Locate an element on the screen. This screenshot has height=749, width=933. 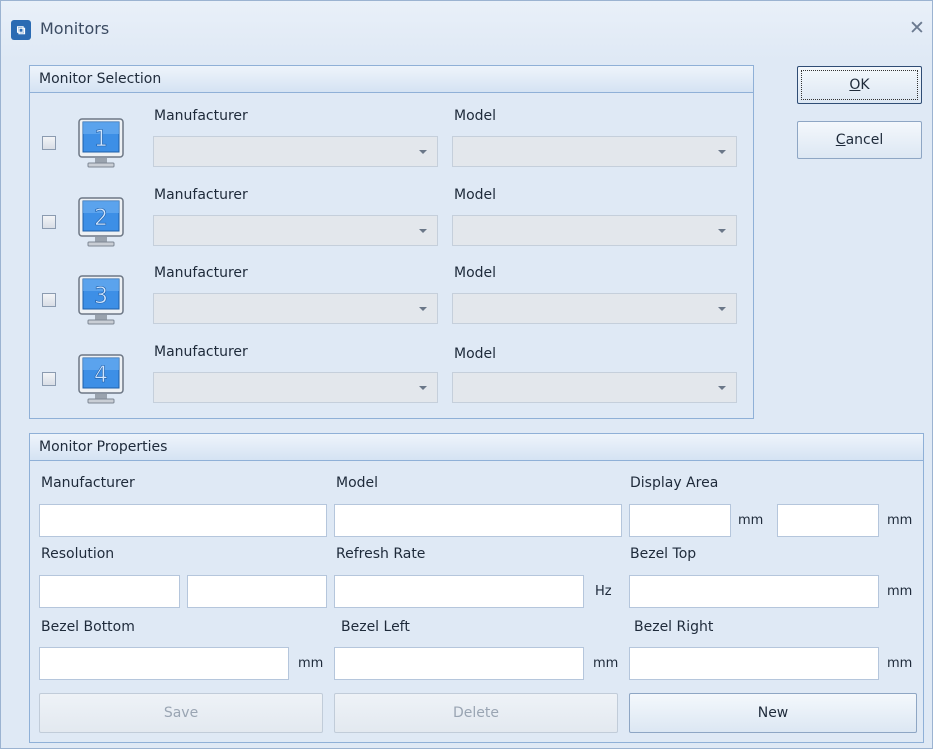
bezel-right-label: Bezel Right is located at coordinates (674, 627).